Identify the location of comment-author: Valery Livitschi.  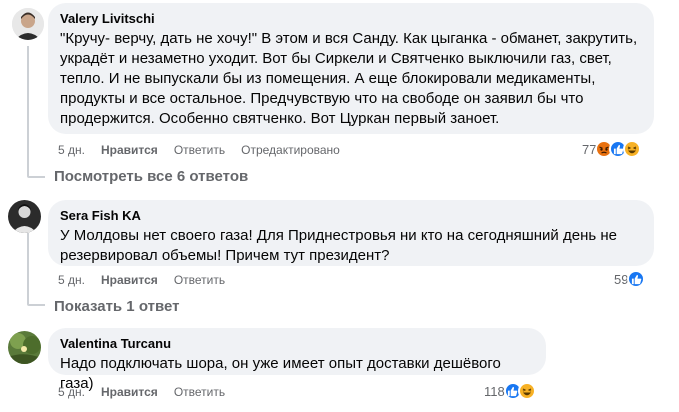
(351, 19).